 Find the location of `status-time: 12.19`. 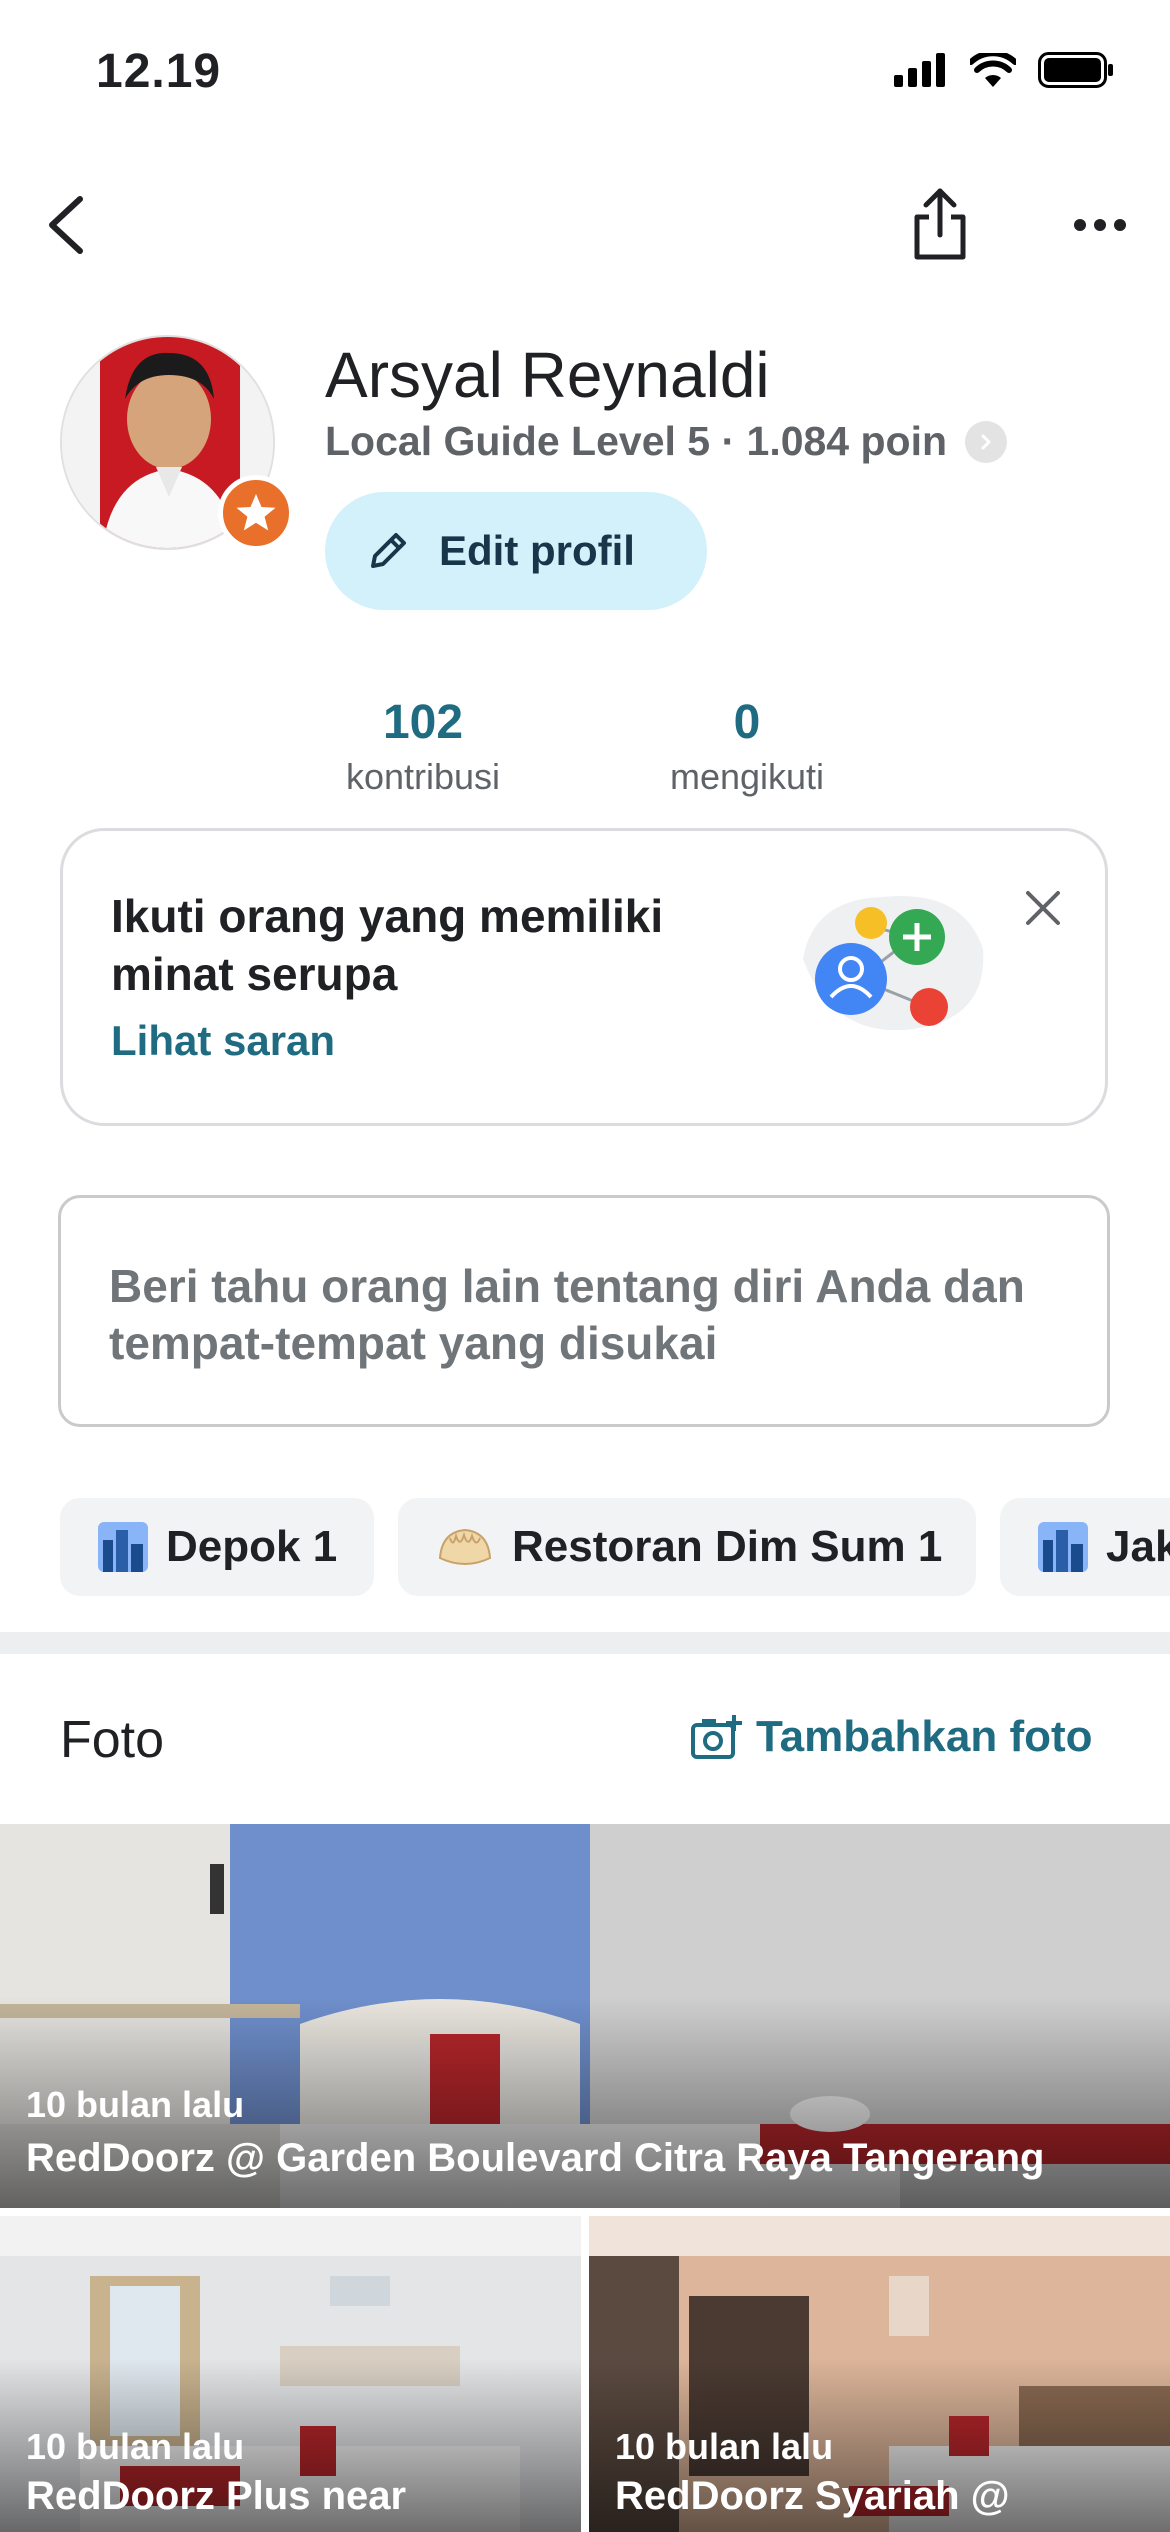

status-time: 12.19 is located at coordinates (159, 71).